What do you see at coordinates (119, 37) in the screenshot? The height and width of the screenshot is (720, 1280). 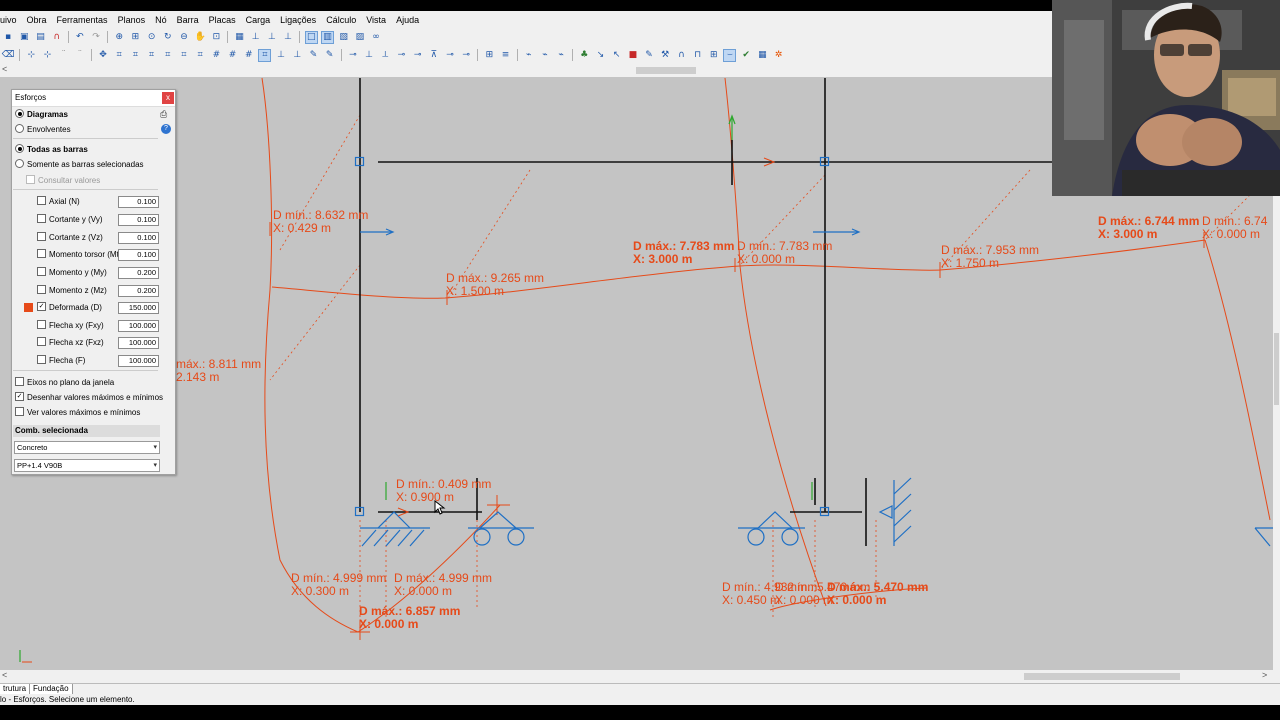 I see `zoom-in-icon: ⊕` at bounding box center [119, 37].